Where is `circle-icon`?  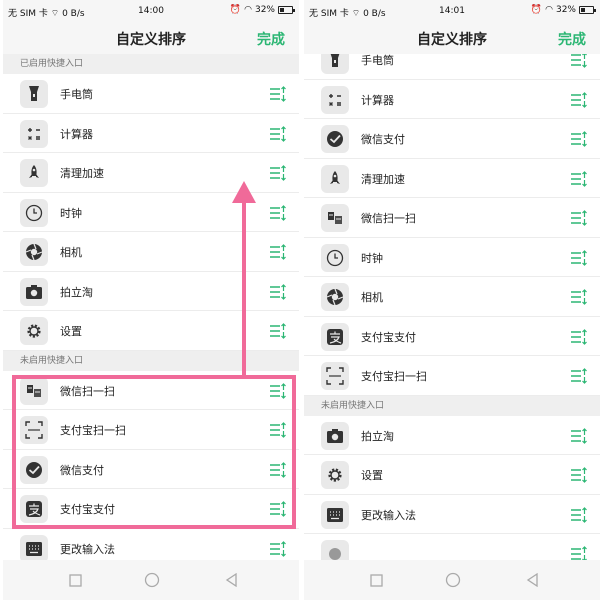
circle-icon is located at coordinates (453, 580).